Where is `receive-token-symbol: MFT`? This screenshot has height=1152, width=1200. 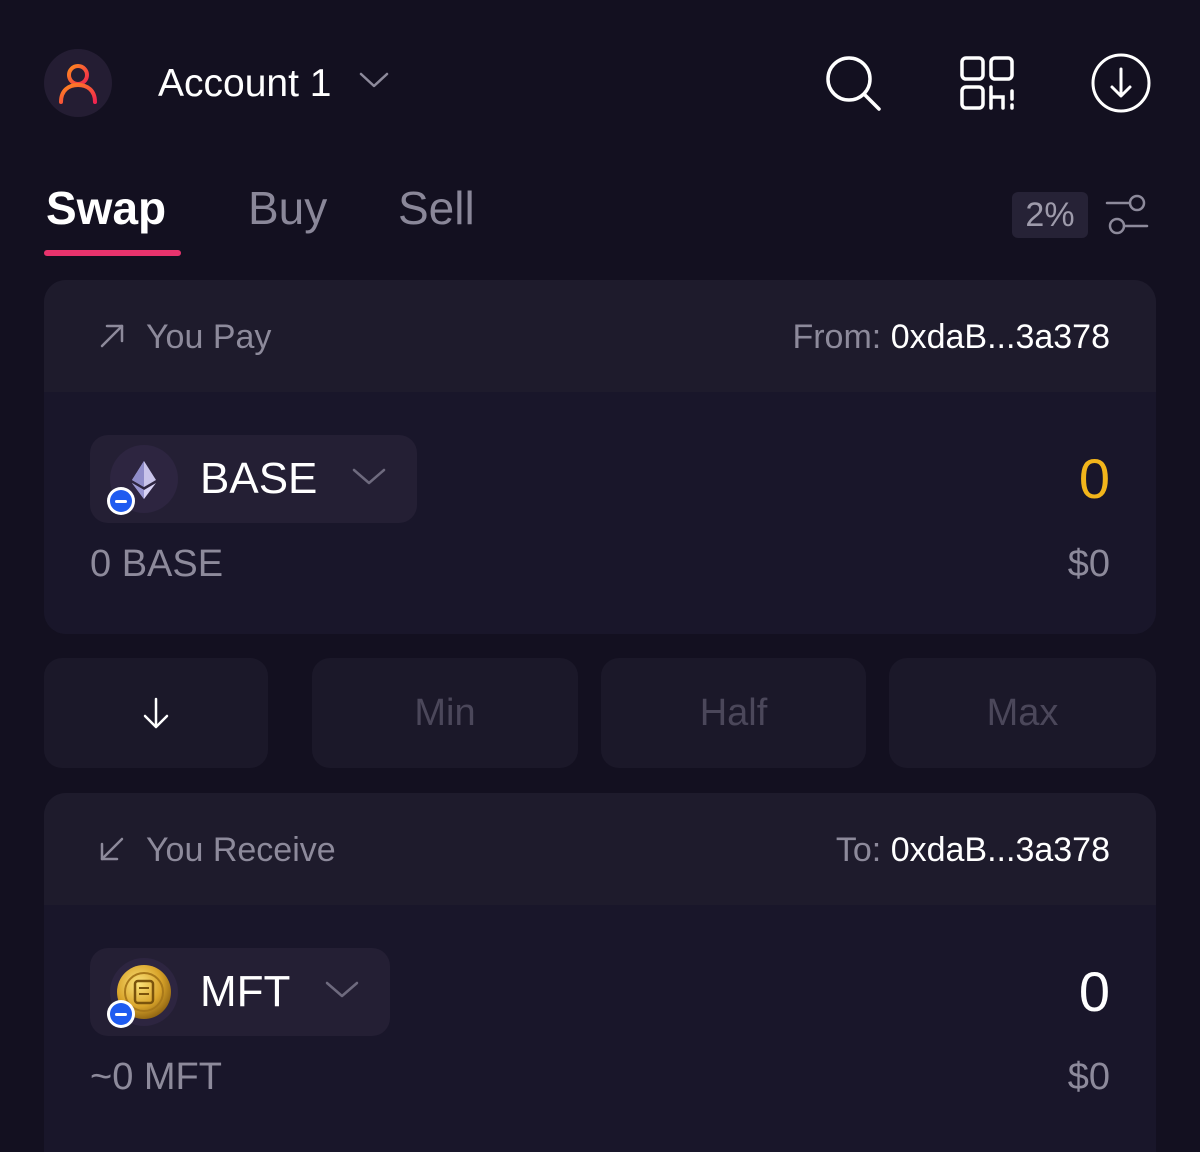 receive-token-symbol: MFT is located at coordinates (245, 991).